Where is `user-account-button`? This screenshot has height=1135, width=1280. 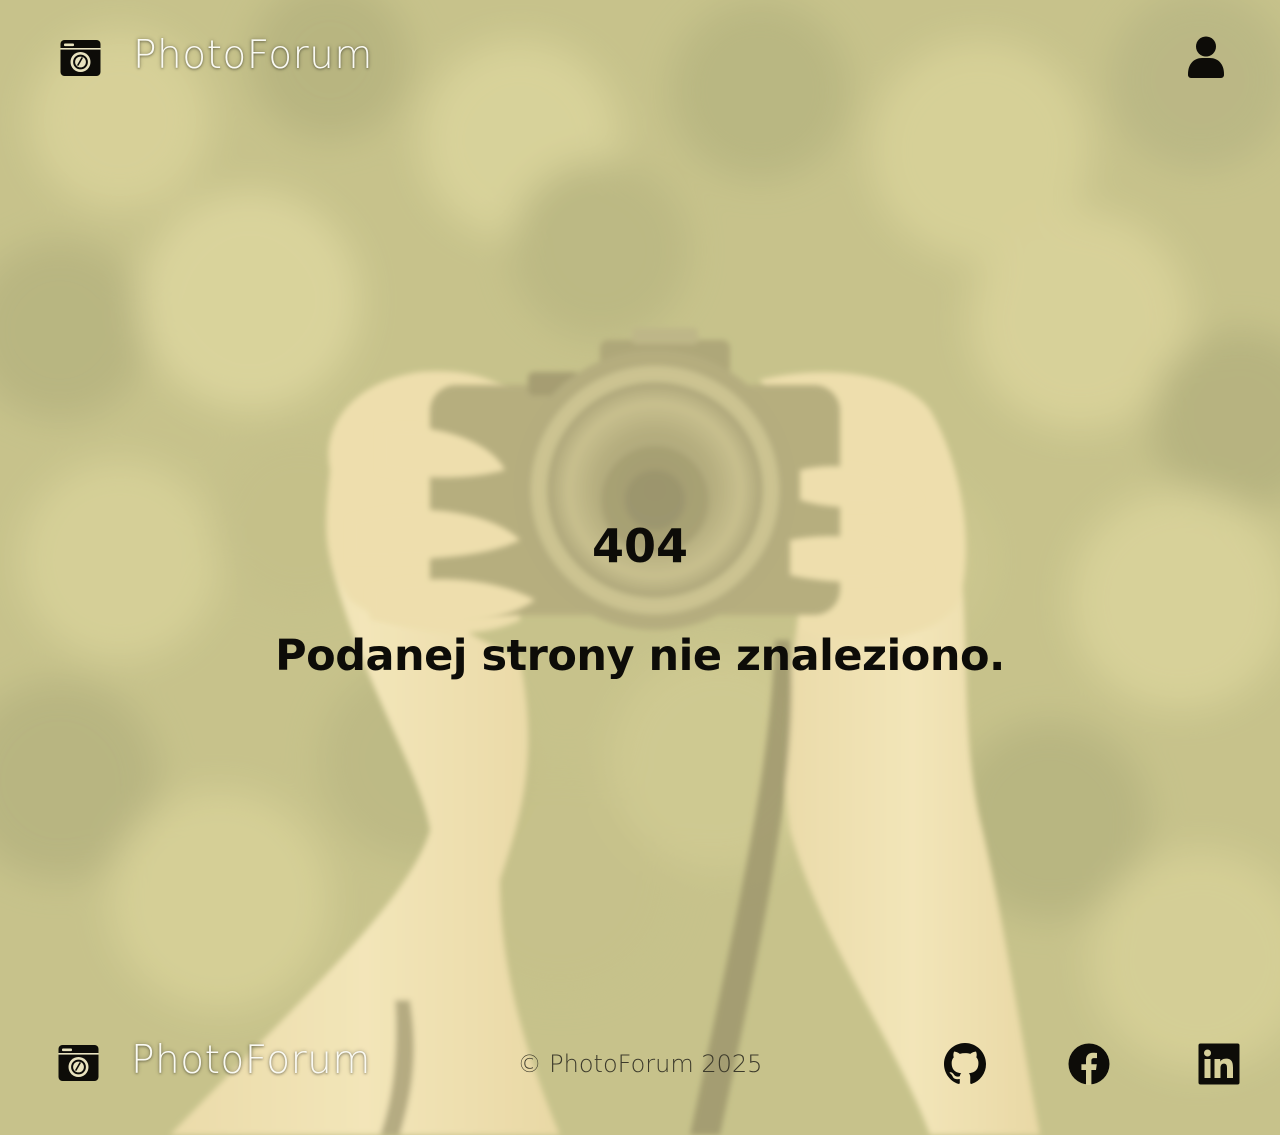
user-account-button is located at coordinates (1206, 57).